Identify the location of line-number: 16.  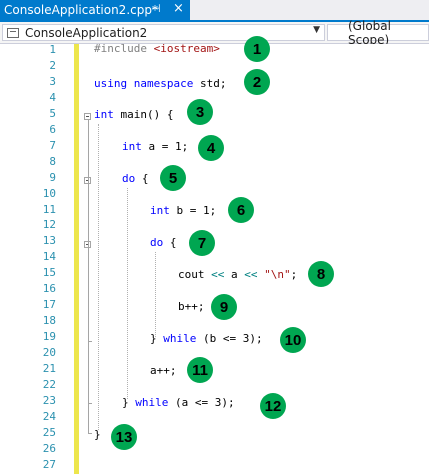
(49, 289).